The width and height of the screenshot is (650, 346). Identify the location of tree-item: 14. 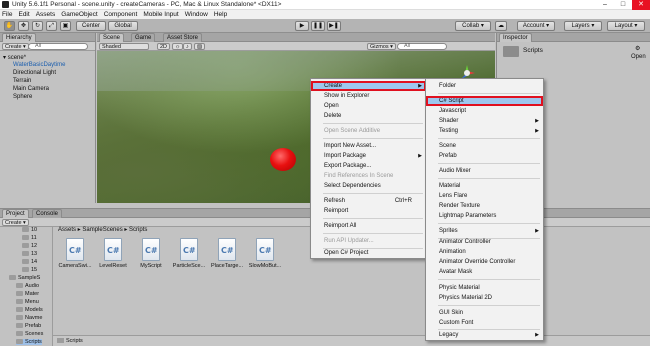
(29, 262).